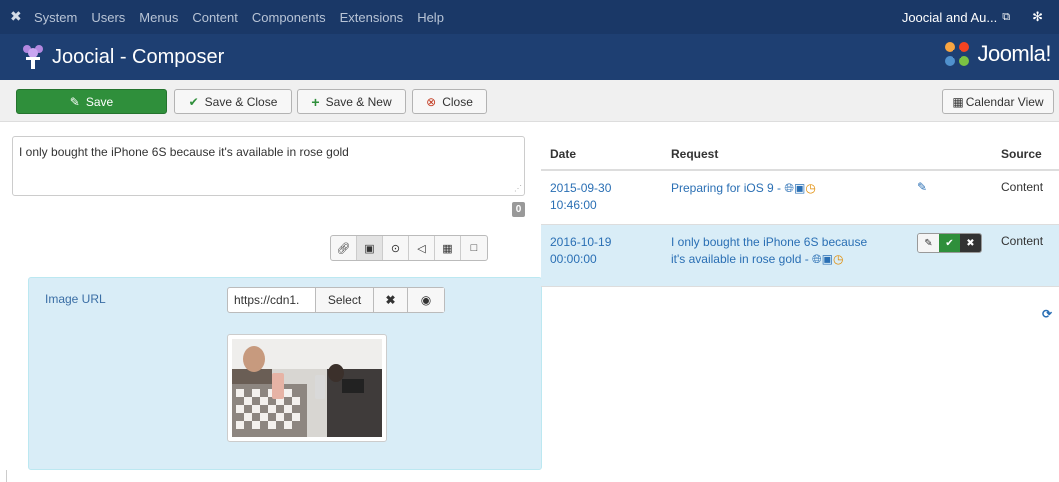  Describe the element at coordinates (563, 154) in the screenshot. I see `col-date: Date` at that location.